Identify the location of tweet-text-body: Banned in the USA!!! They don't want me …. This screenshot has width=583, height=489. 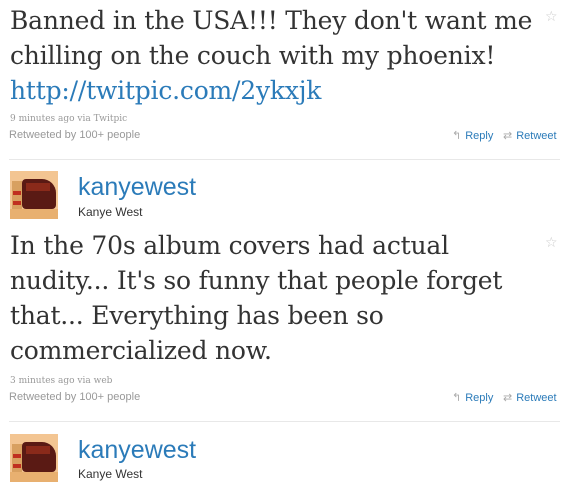
(271, 38).